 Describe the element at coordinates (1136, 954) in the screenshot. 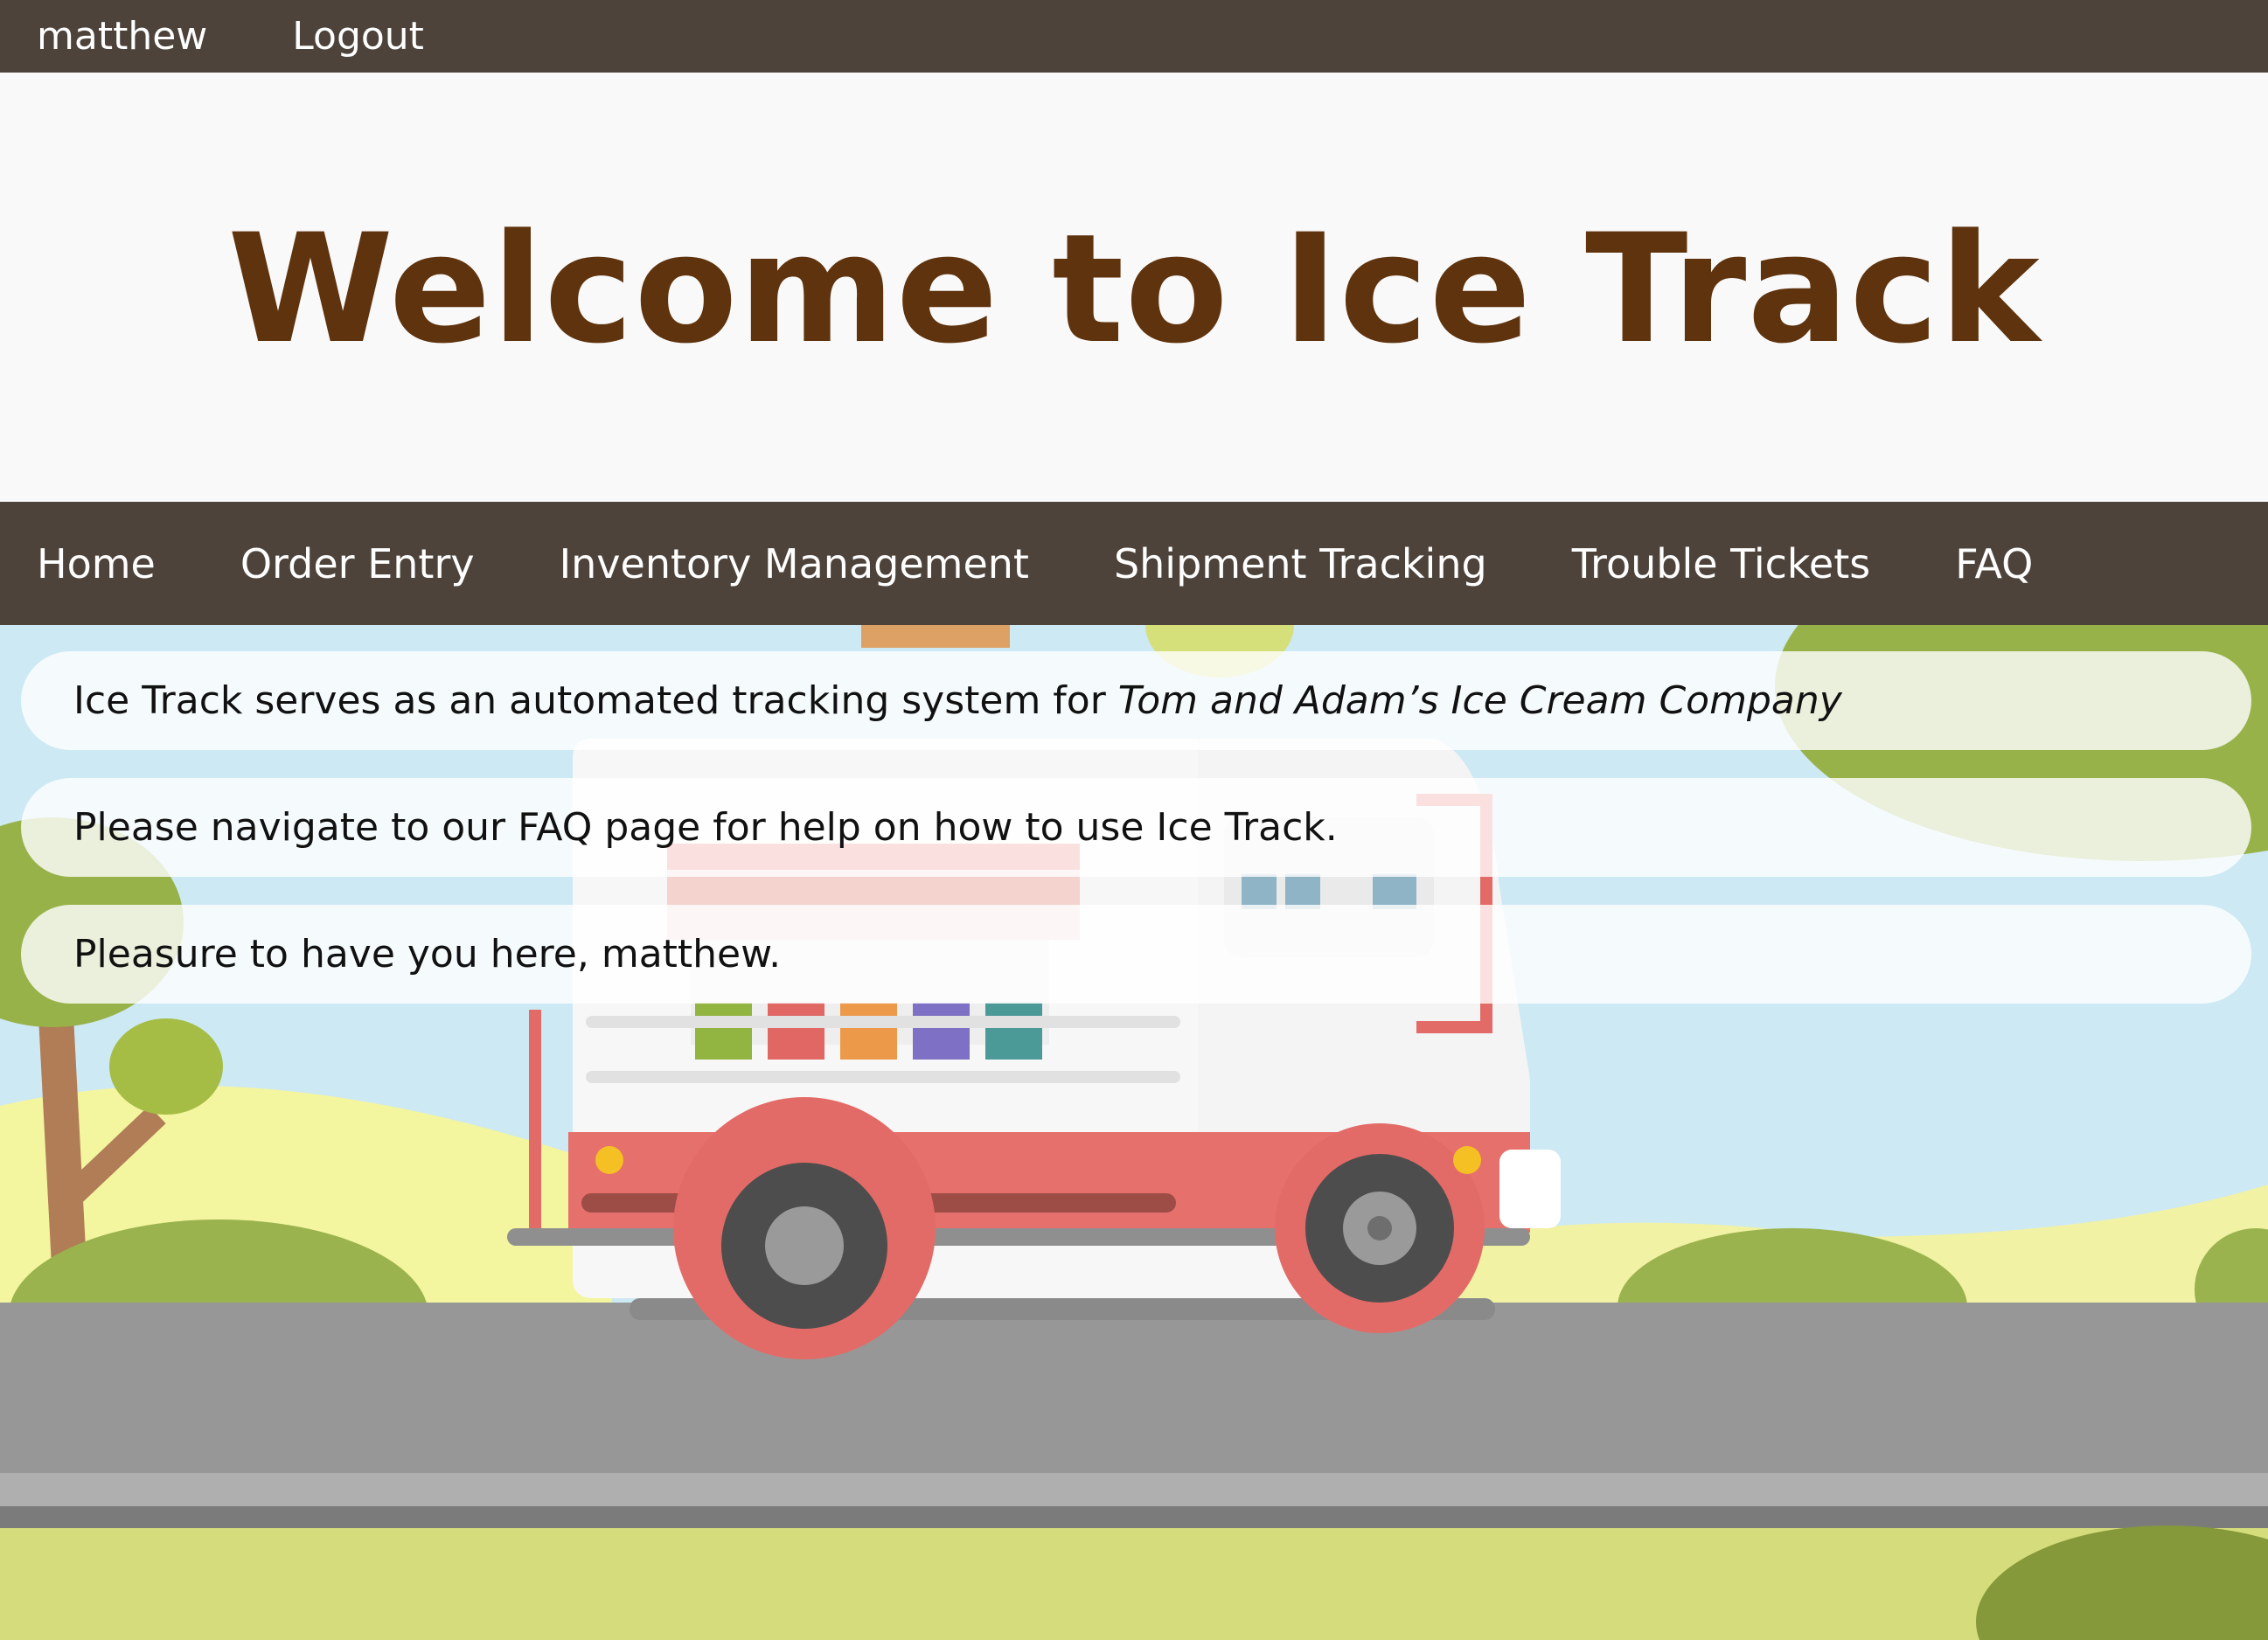

I see `greeting-message: Pleasure to have you here, matthew.` at that location.